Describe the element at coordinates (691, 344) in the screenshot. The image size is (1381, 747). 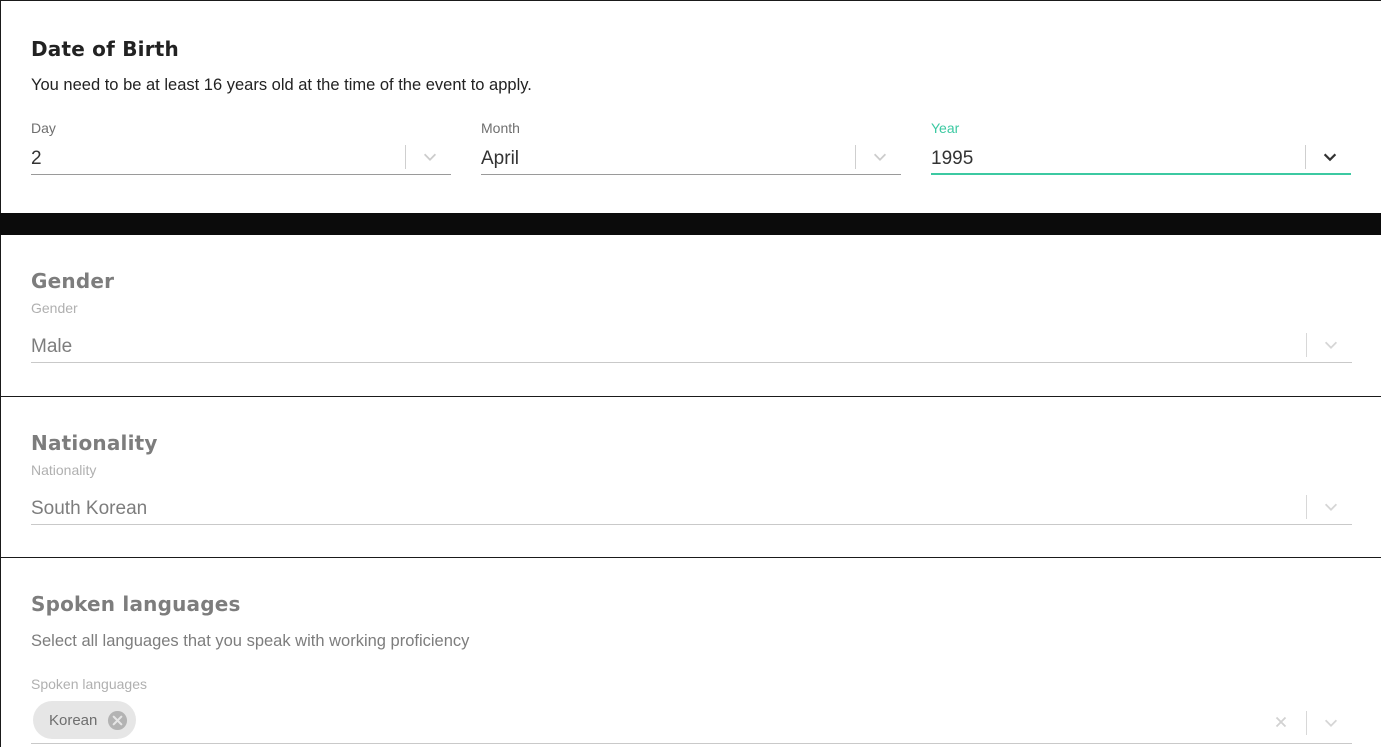
I see `gender-control: Male` at that location.